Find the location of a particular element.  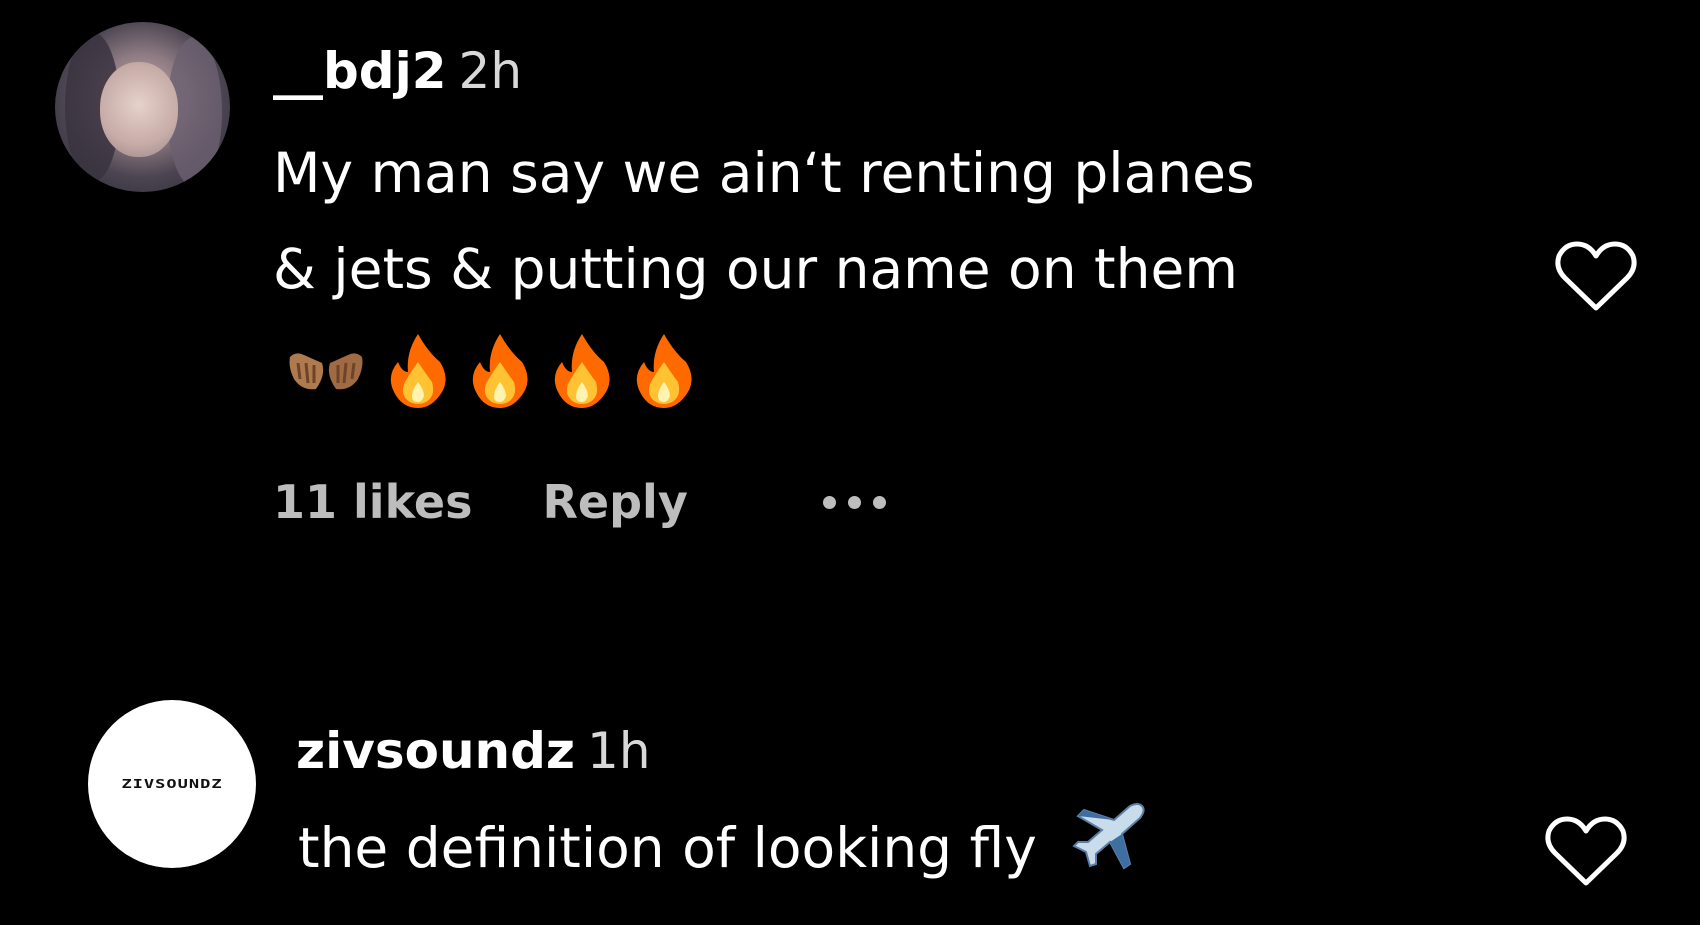

avatar: ZIVSOUNDZ is located at coordinates (172, 784).